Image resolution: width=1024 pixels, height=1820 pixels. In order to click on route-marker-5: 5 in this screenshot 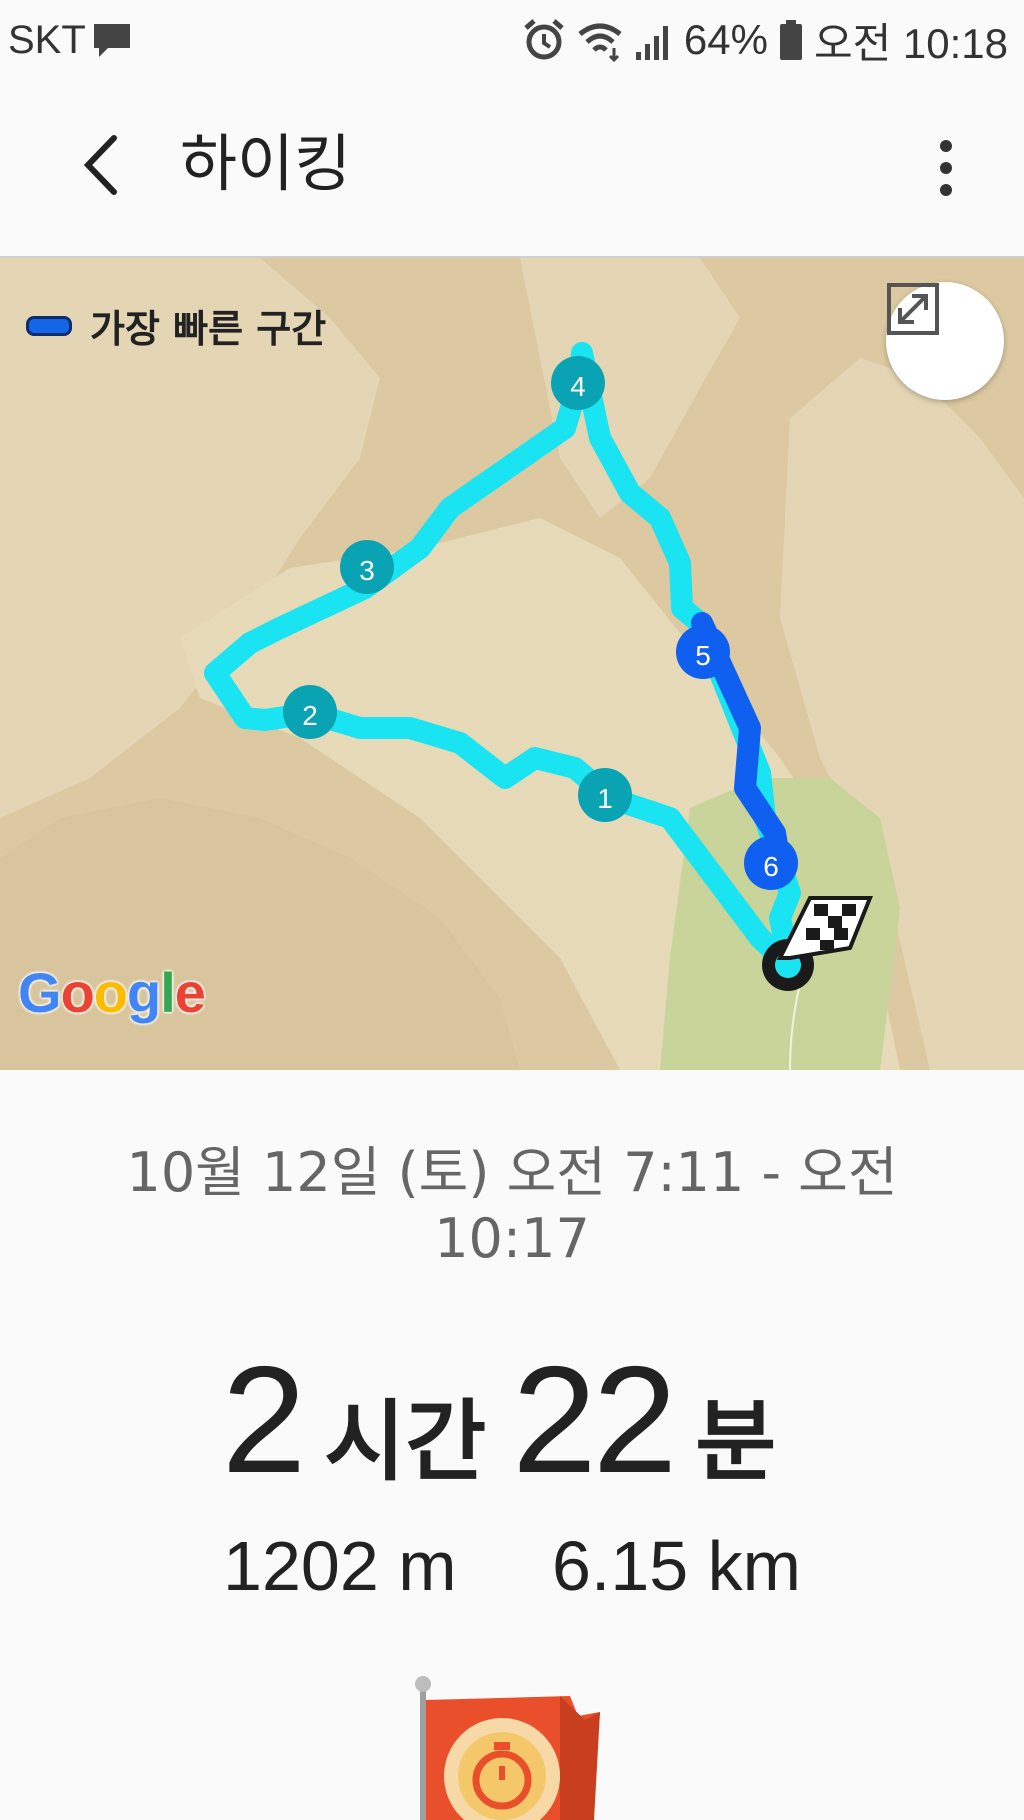, I will do `click(703, 652)`.